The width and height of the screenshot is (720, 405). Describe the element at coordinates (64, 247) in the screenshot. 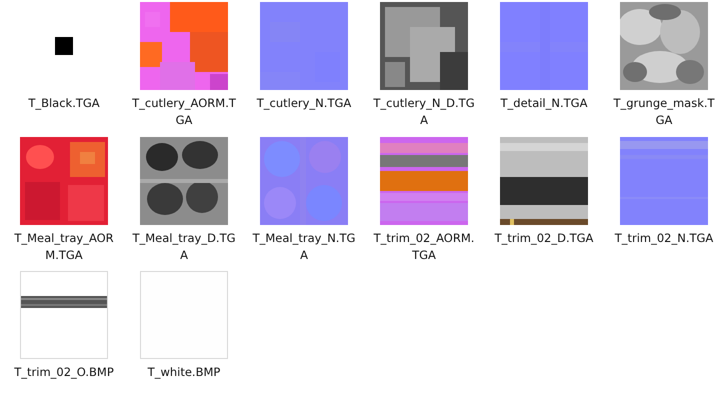

I see `file-name: T_Meal_tray_AORM.TGA` at that location.